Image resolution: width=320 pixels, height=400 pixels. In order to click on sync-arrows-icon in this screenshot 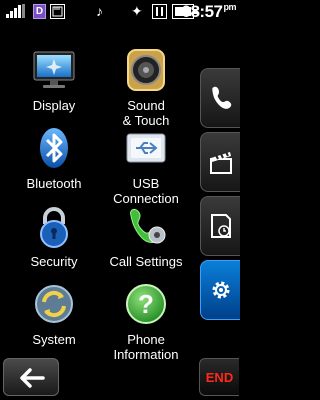, I will do `click(54, 304)`.